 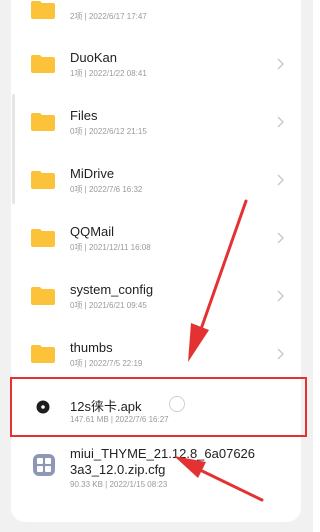 I want to click on file-name-line2: 3a3_12.0.zip.cfg, so click(x=118, y=469).